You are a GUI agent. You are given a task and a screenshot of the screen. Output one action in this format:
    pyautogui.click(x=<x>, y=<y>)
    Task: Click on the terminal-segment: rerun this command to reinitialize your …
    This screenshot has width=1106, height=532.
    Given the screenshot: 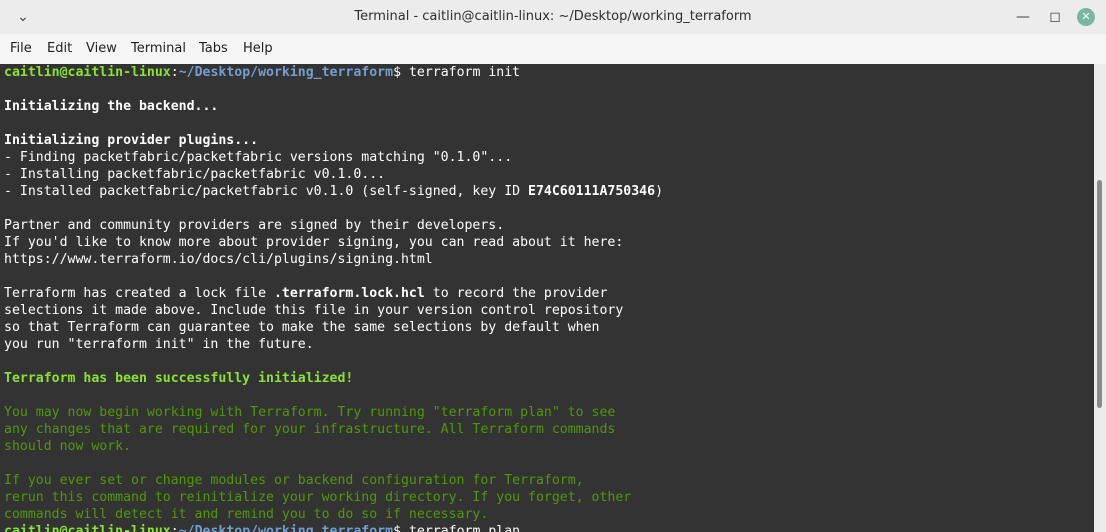 What is the action you would take?
    pyautogui.click(x=318, y=497)
    